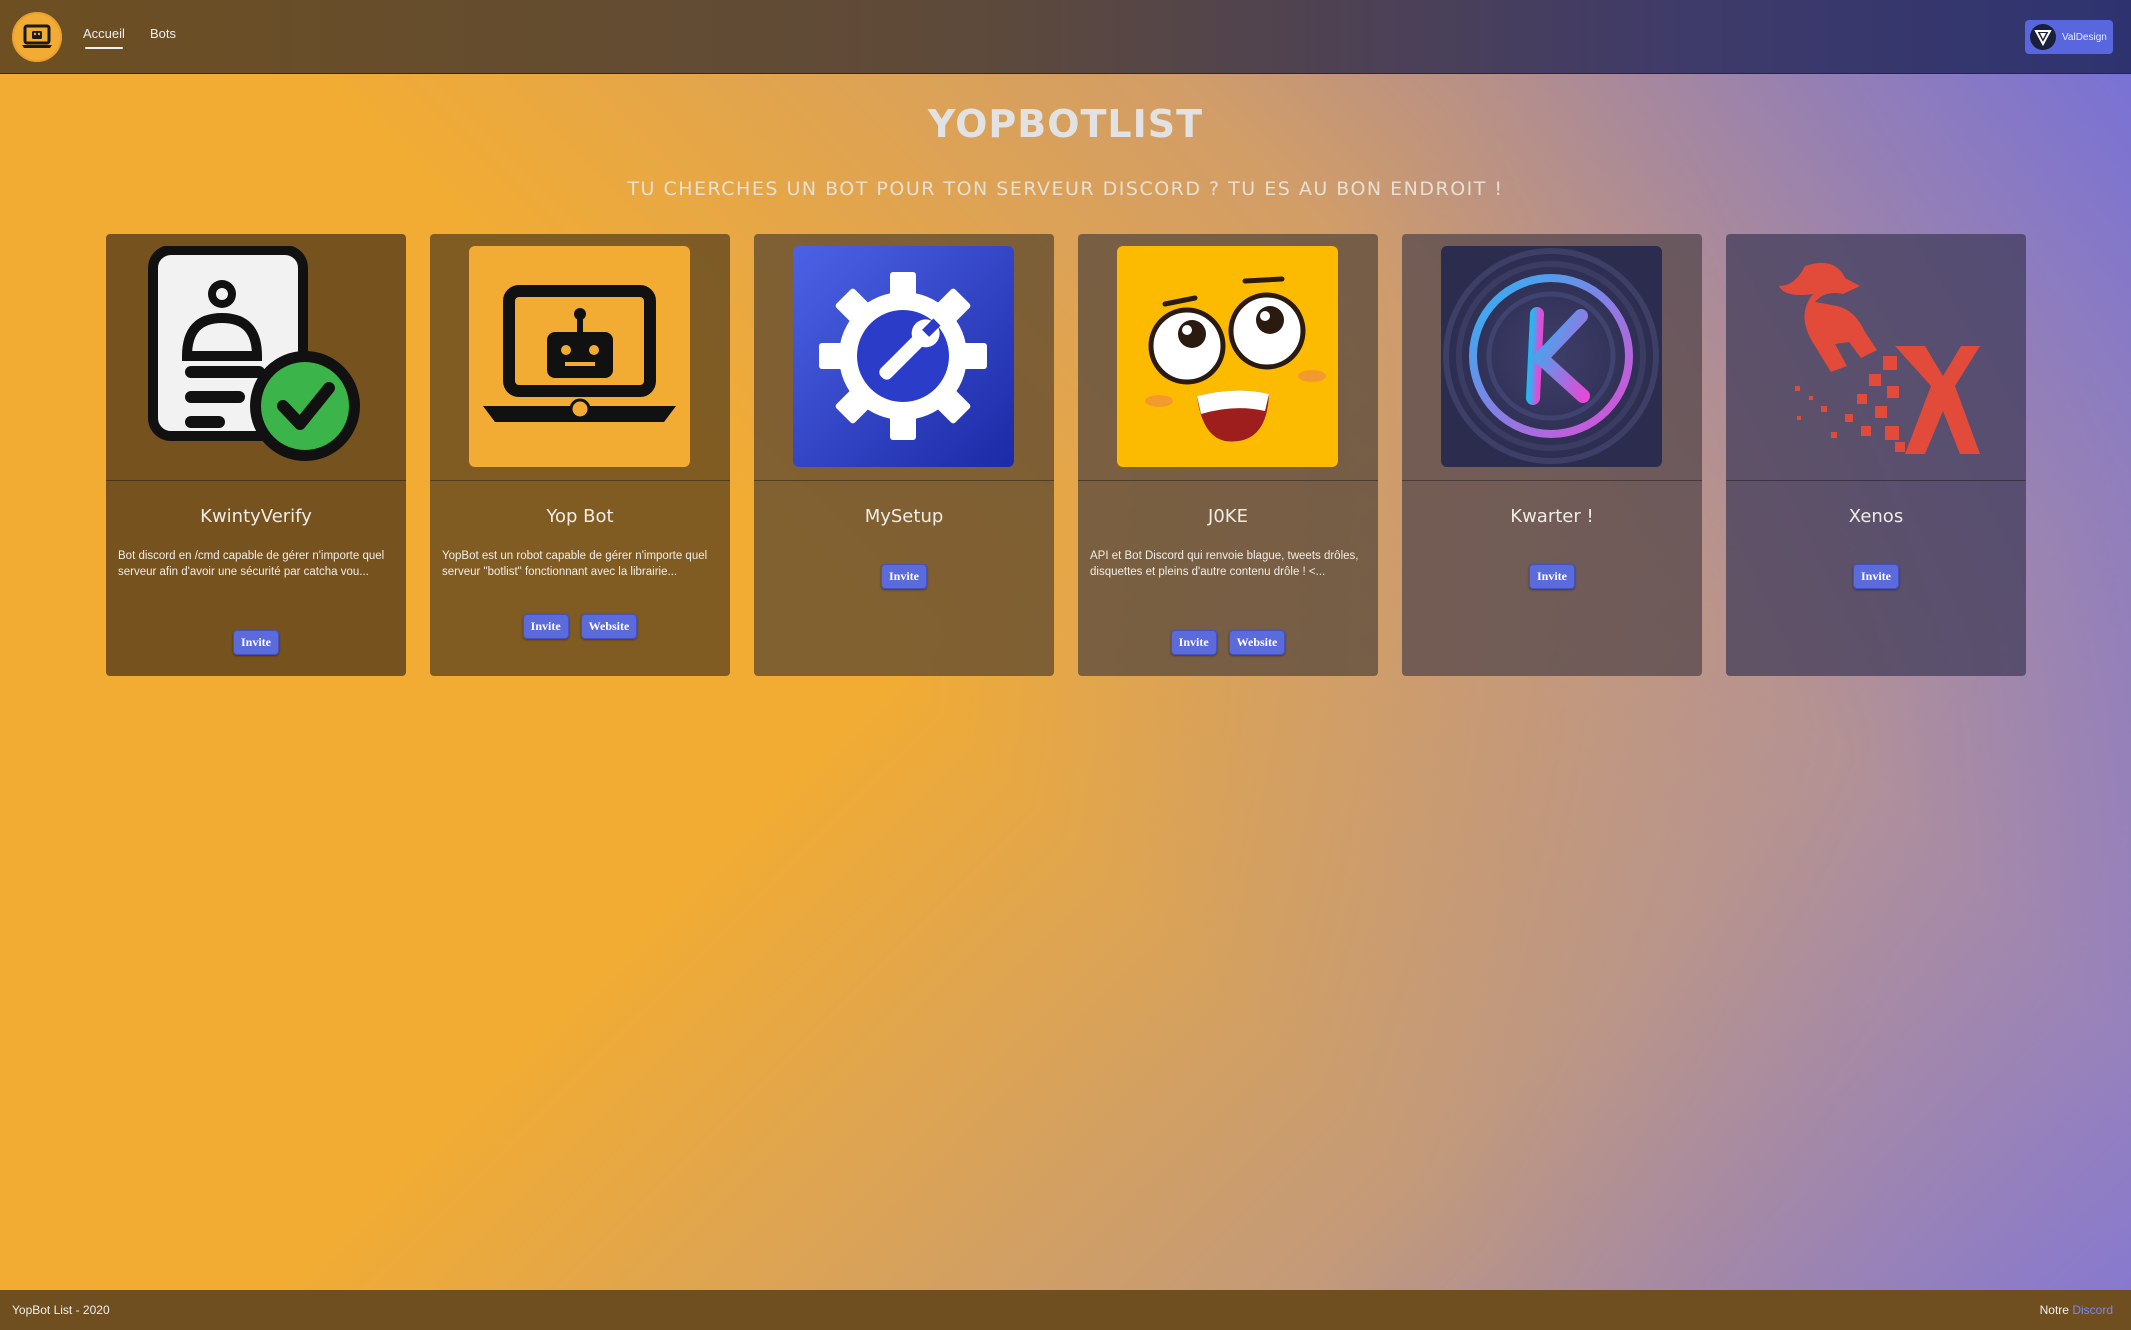  I want to click on v-shield-icon, so click(2043, 38).